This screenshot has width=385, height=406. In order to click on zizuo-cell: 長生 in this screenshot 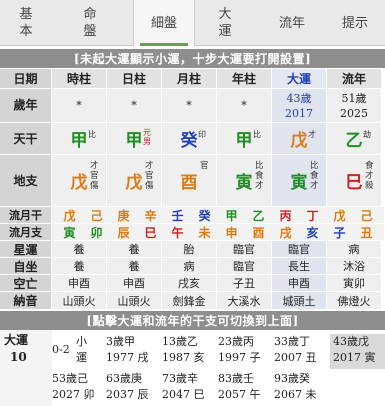, I will do `click(299, 266)`.